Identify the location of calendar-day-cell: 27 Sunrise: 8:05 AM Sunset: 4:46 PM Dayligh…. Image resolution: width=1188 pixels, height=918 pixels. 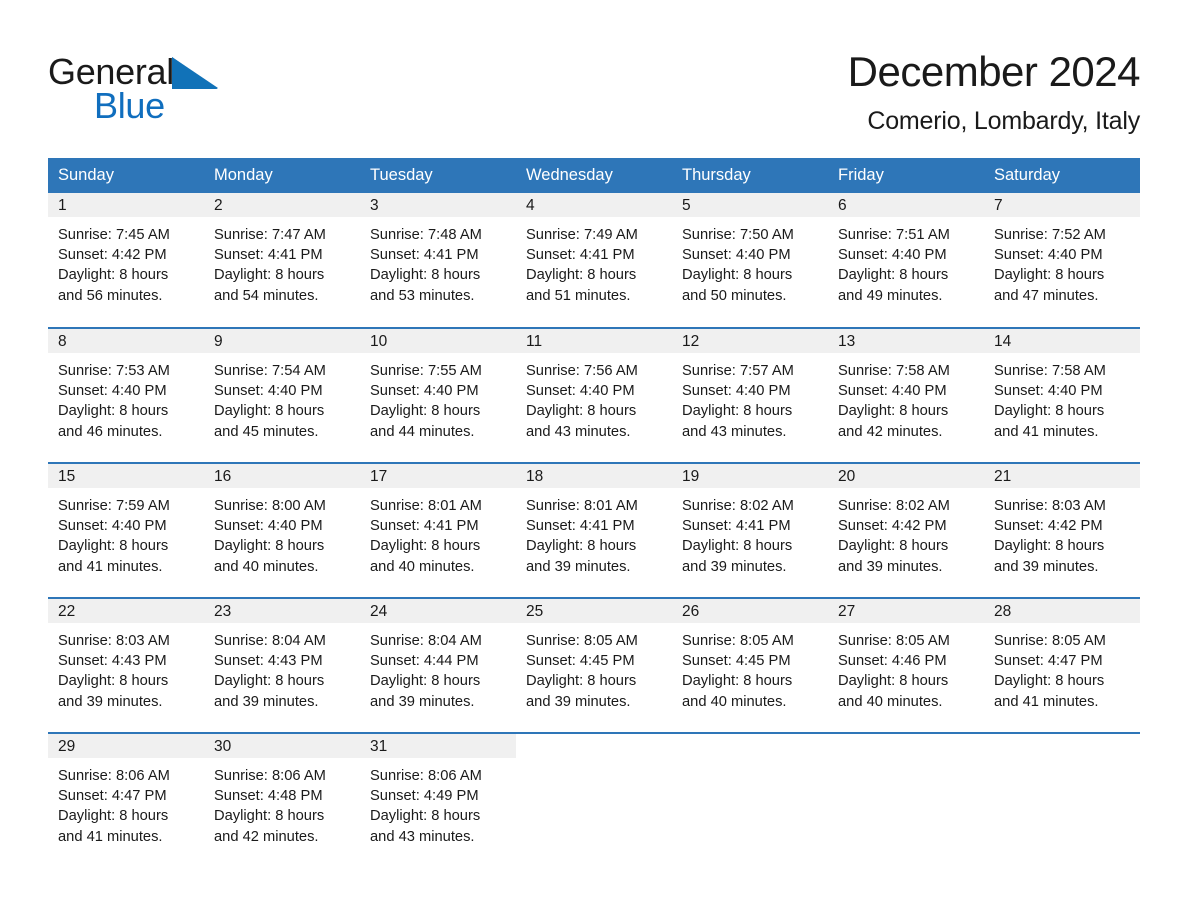
(906, 665).